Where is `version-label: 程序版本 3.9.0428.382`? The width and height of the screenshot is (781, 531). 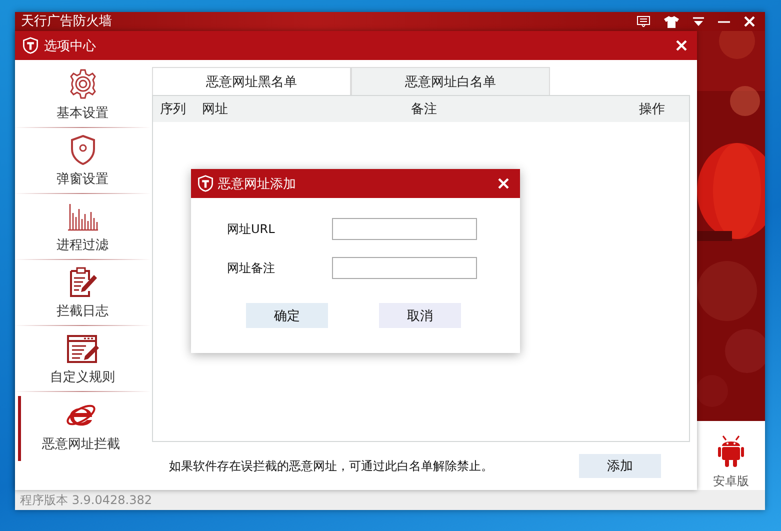 version-label: 程序版本 3.9.0428.382 is located at coordinates (86, 500).